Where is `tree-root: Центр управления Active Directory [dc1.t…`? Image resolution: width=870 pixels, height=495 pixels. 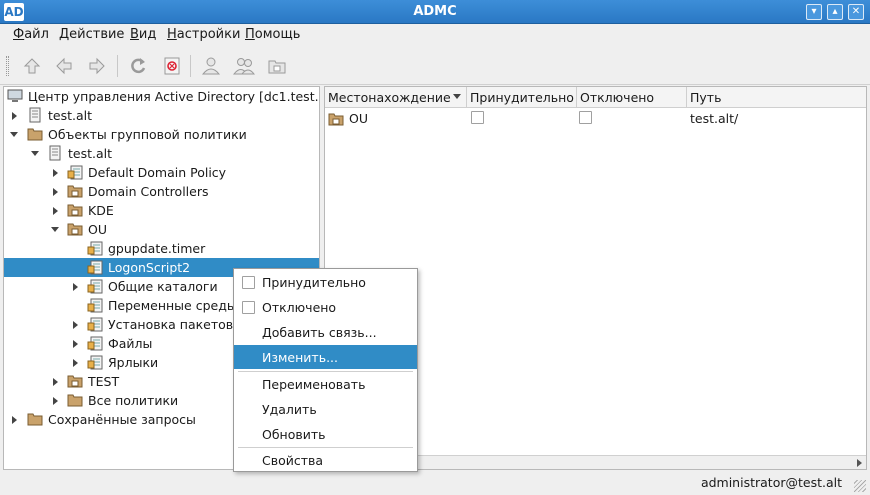
tree-root: Центр управления Active Directory [dc1.t… is located at coordinates (161, 96).